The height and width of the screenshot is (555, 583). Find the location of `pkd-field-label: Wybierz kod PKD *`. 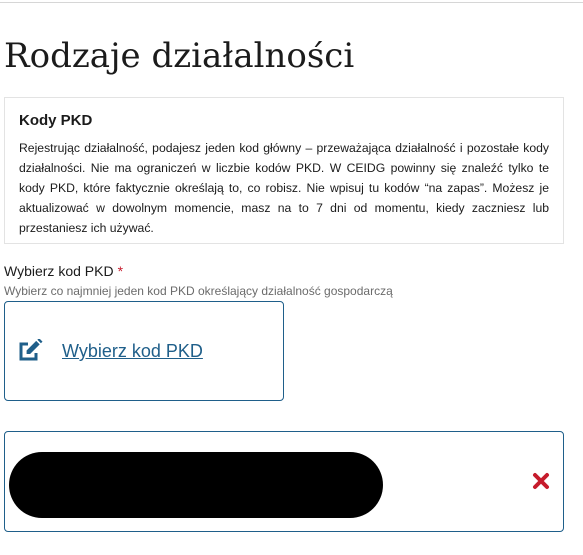

pkd-field-label: Wybierz kod PKD * is located at coordinates (63, 271).